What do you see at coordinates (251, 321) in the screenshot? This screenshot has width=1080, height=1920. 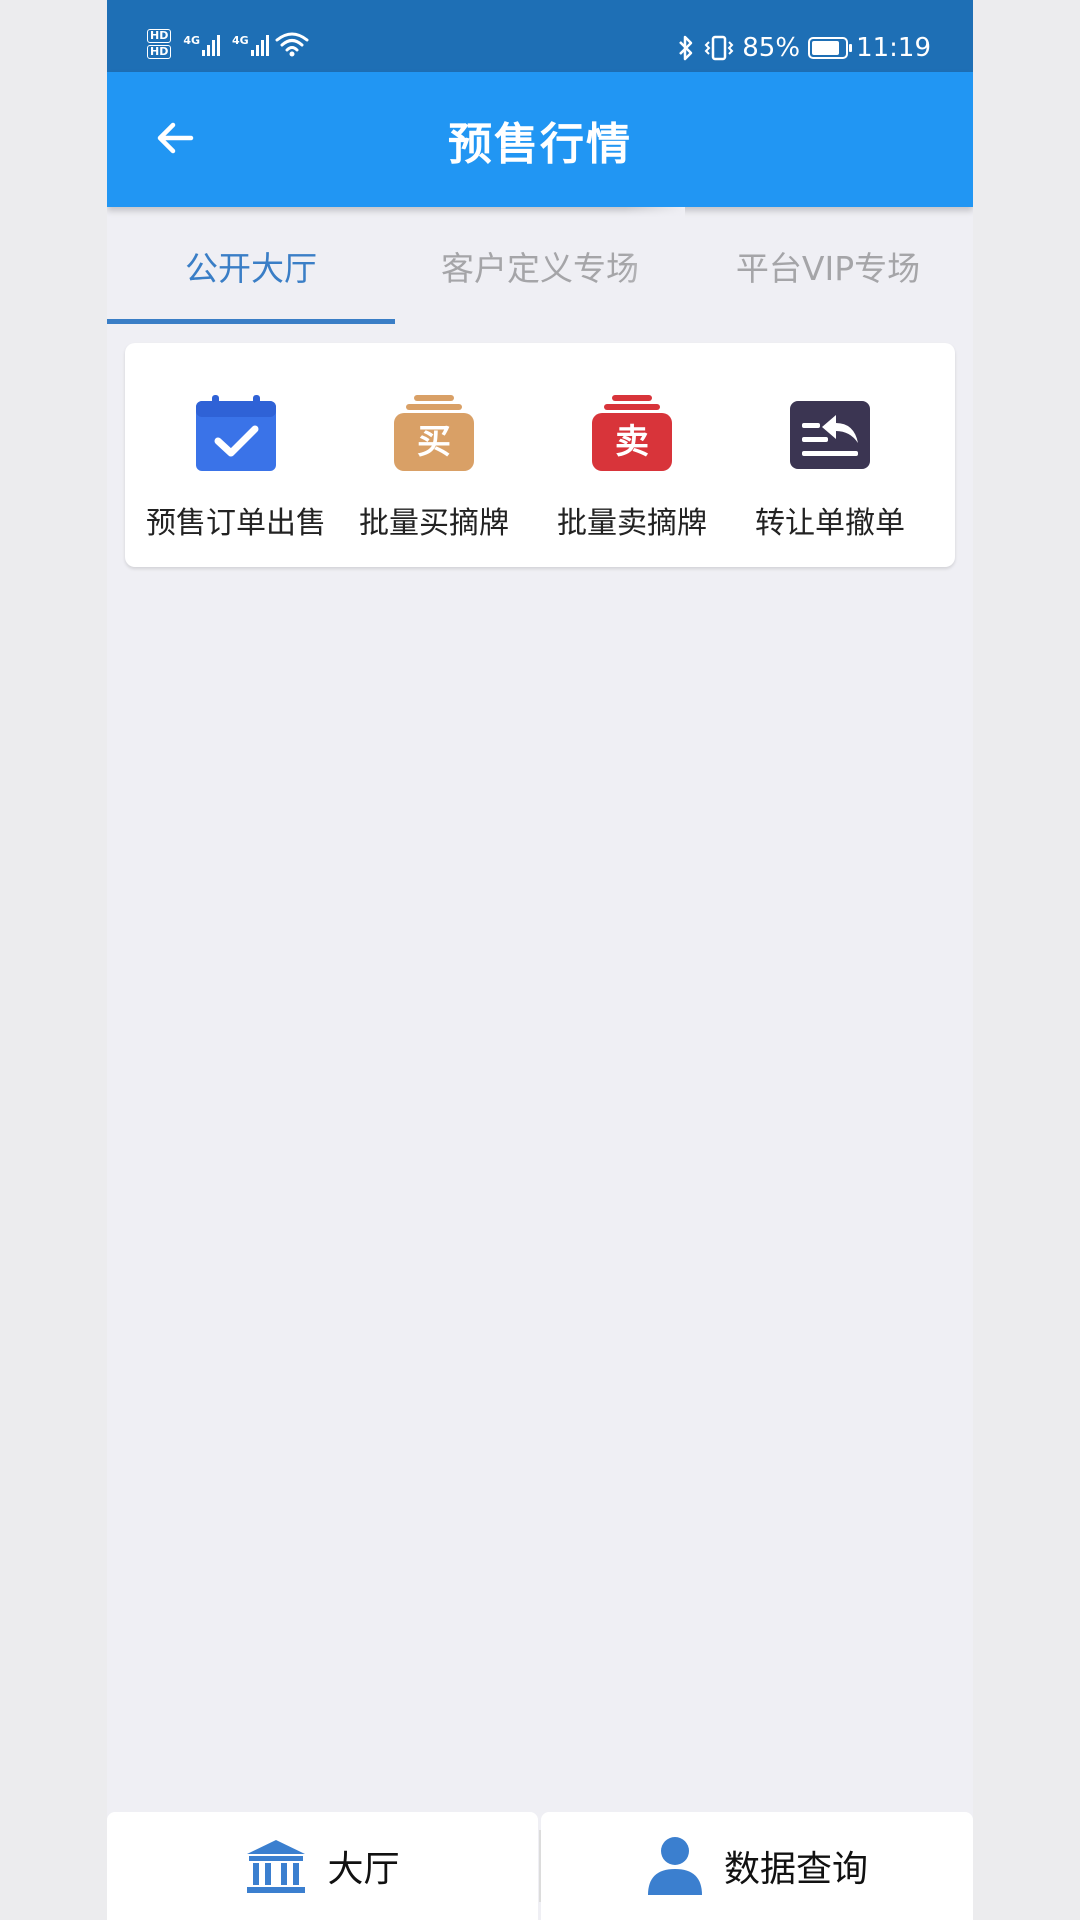 I see `tab-indicator` at bounding box center [251, 321].